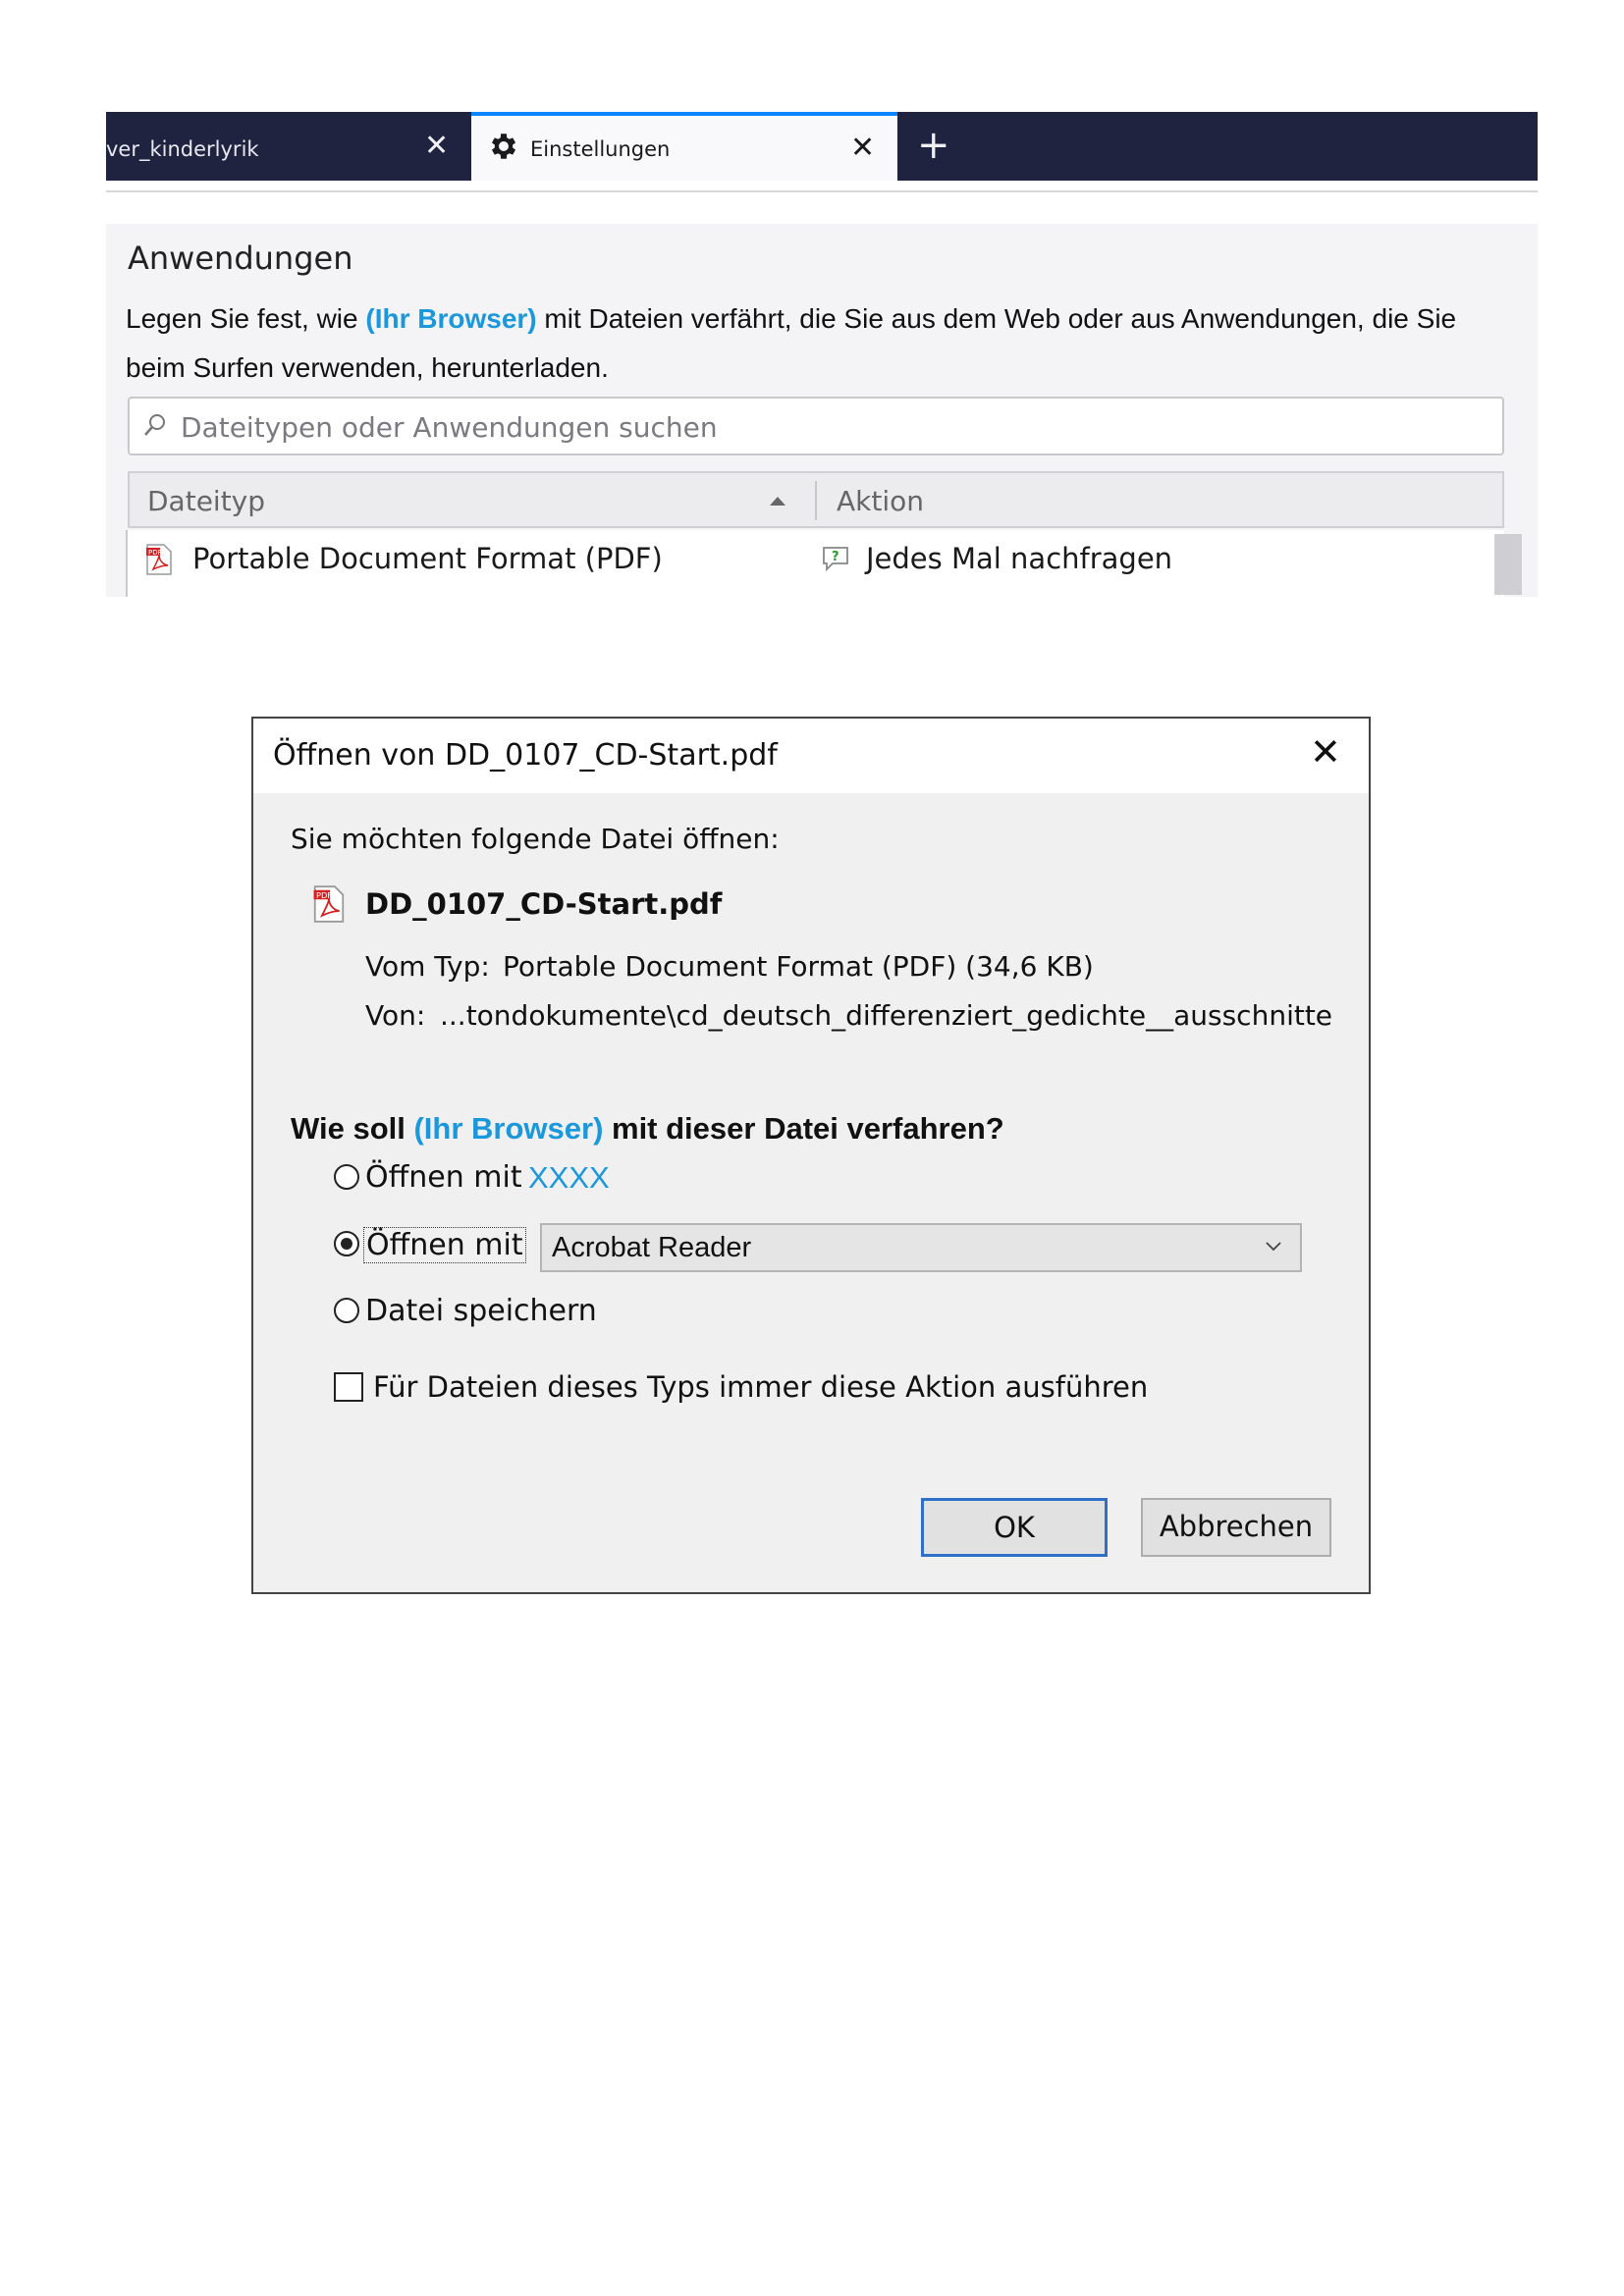 This screenshot has width=1624, height=2296. What do you see at coordinates (346, 1177) in the screenshot?
I see `open-with-default-radio` at bounding box center [346, 1177].